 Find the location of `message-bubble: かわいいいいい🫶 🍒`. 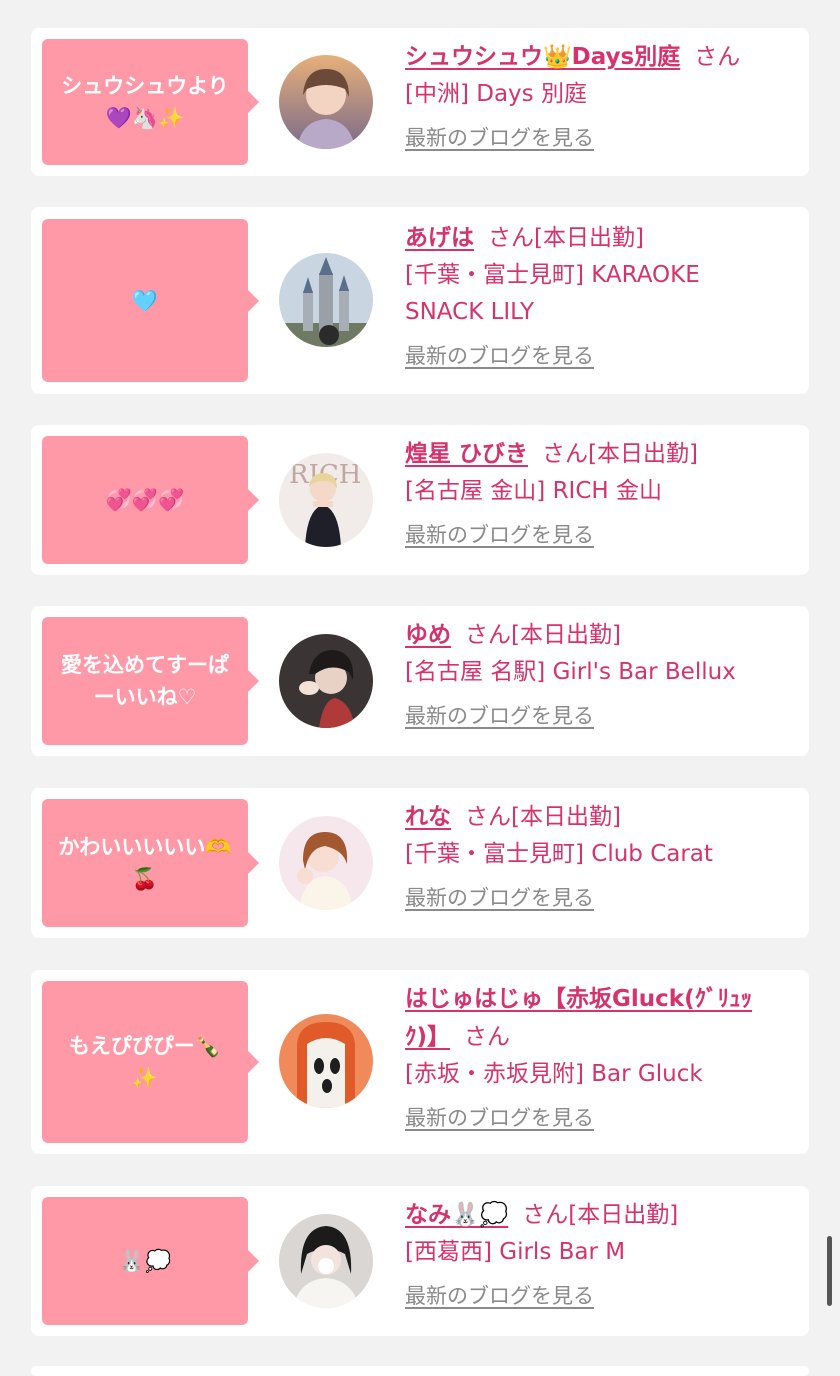

message-bubble: かわいいいいい🫶 🍒 is located at coordinates (150, 863).